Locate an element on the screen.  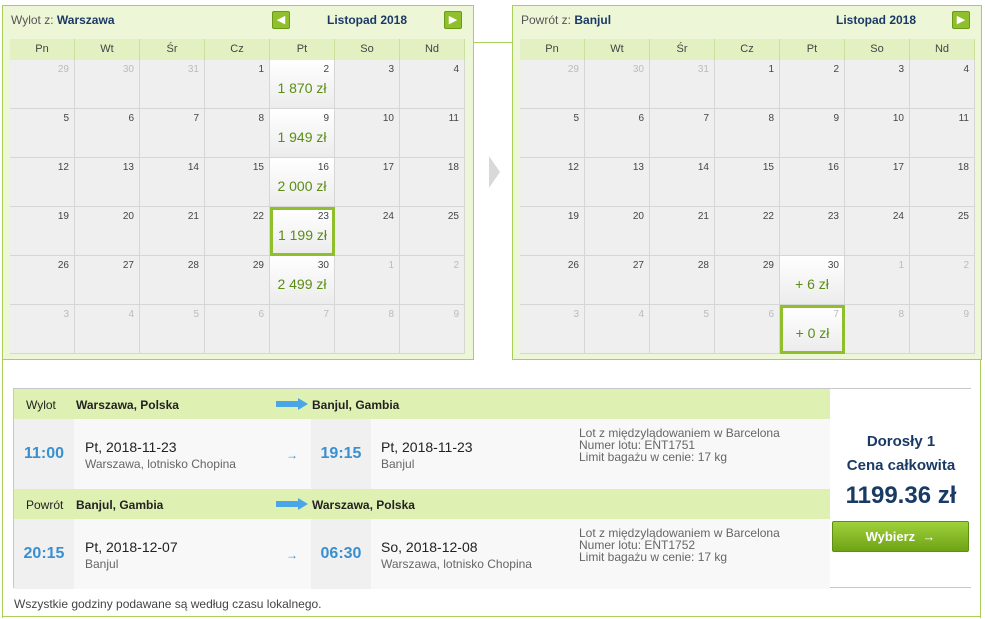
day-number: 20 is located at coordinates (638, 216).